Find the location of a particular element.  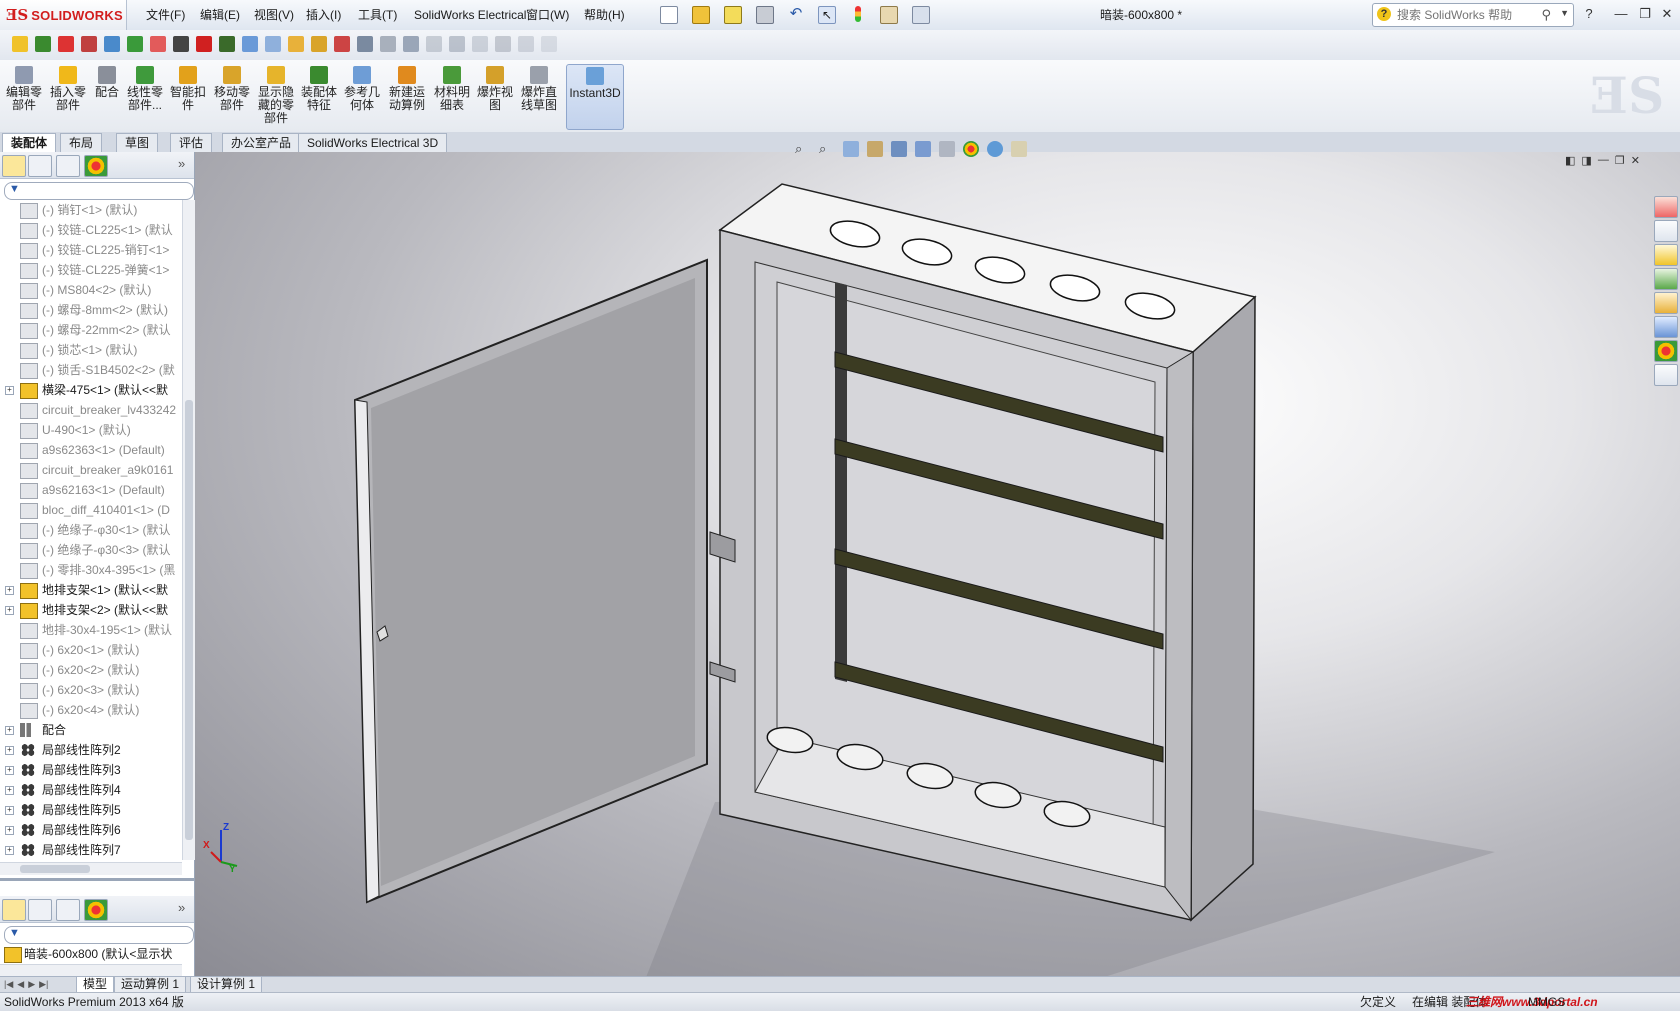

apply-scene-icon is located at coordinates (995, 149).